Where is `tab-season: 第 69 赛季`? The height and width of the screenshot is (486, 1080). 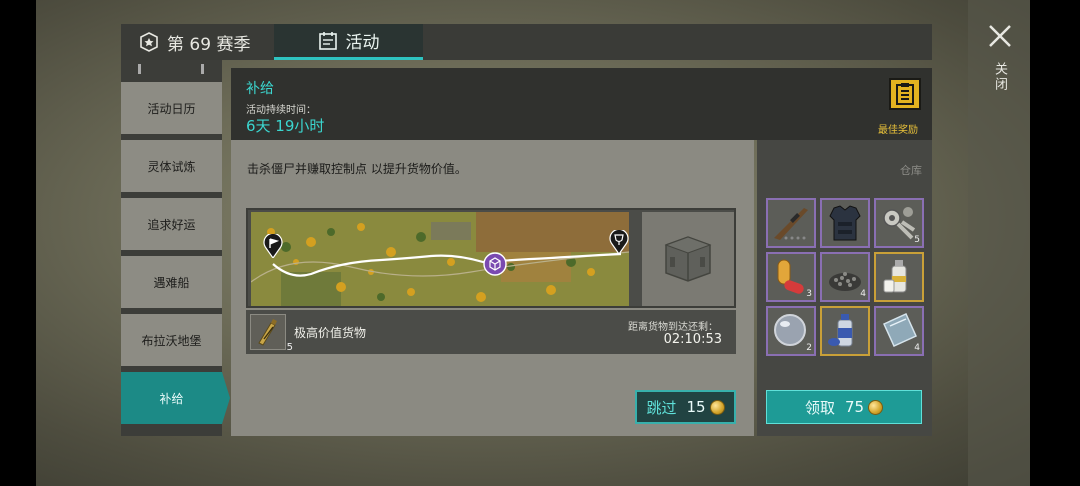 tab-season: 第 69 赛季 is located at coordinates (197, 42).